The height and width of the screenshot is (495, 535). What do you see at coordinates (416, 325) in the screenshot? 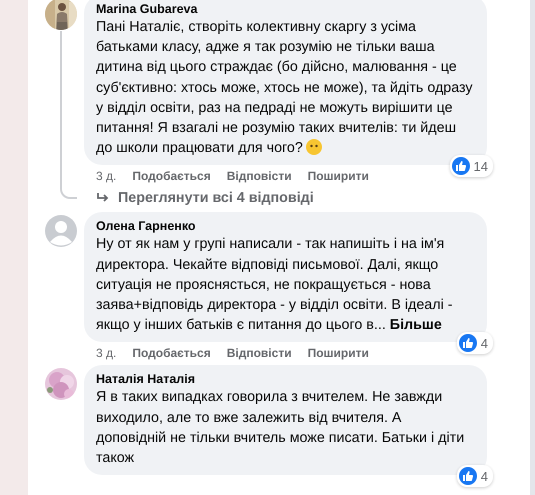
I see `more-link: Більше` at bounding box center [416, 325].